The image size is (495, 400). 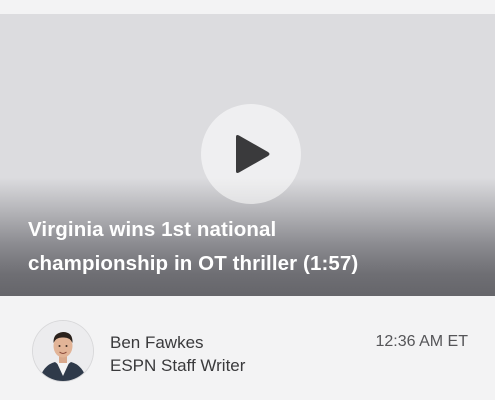 I want to click on top-strip, so click(x=247, y=7).